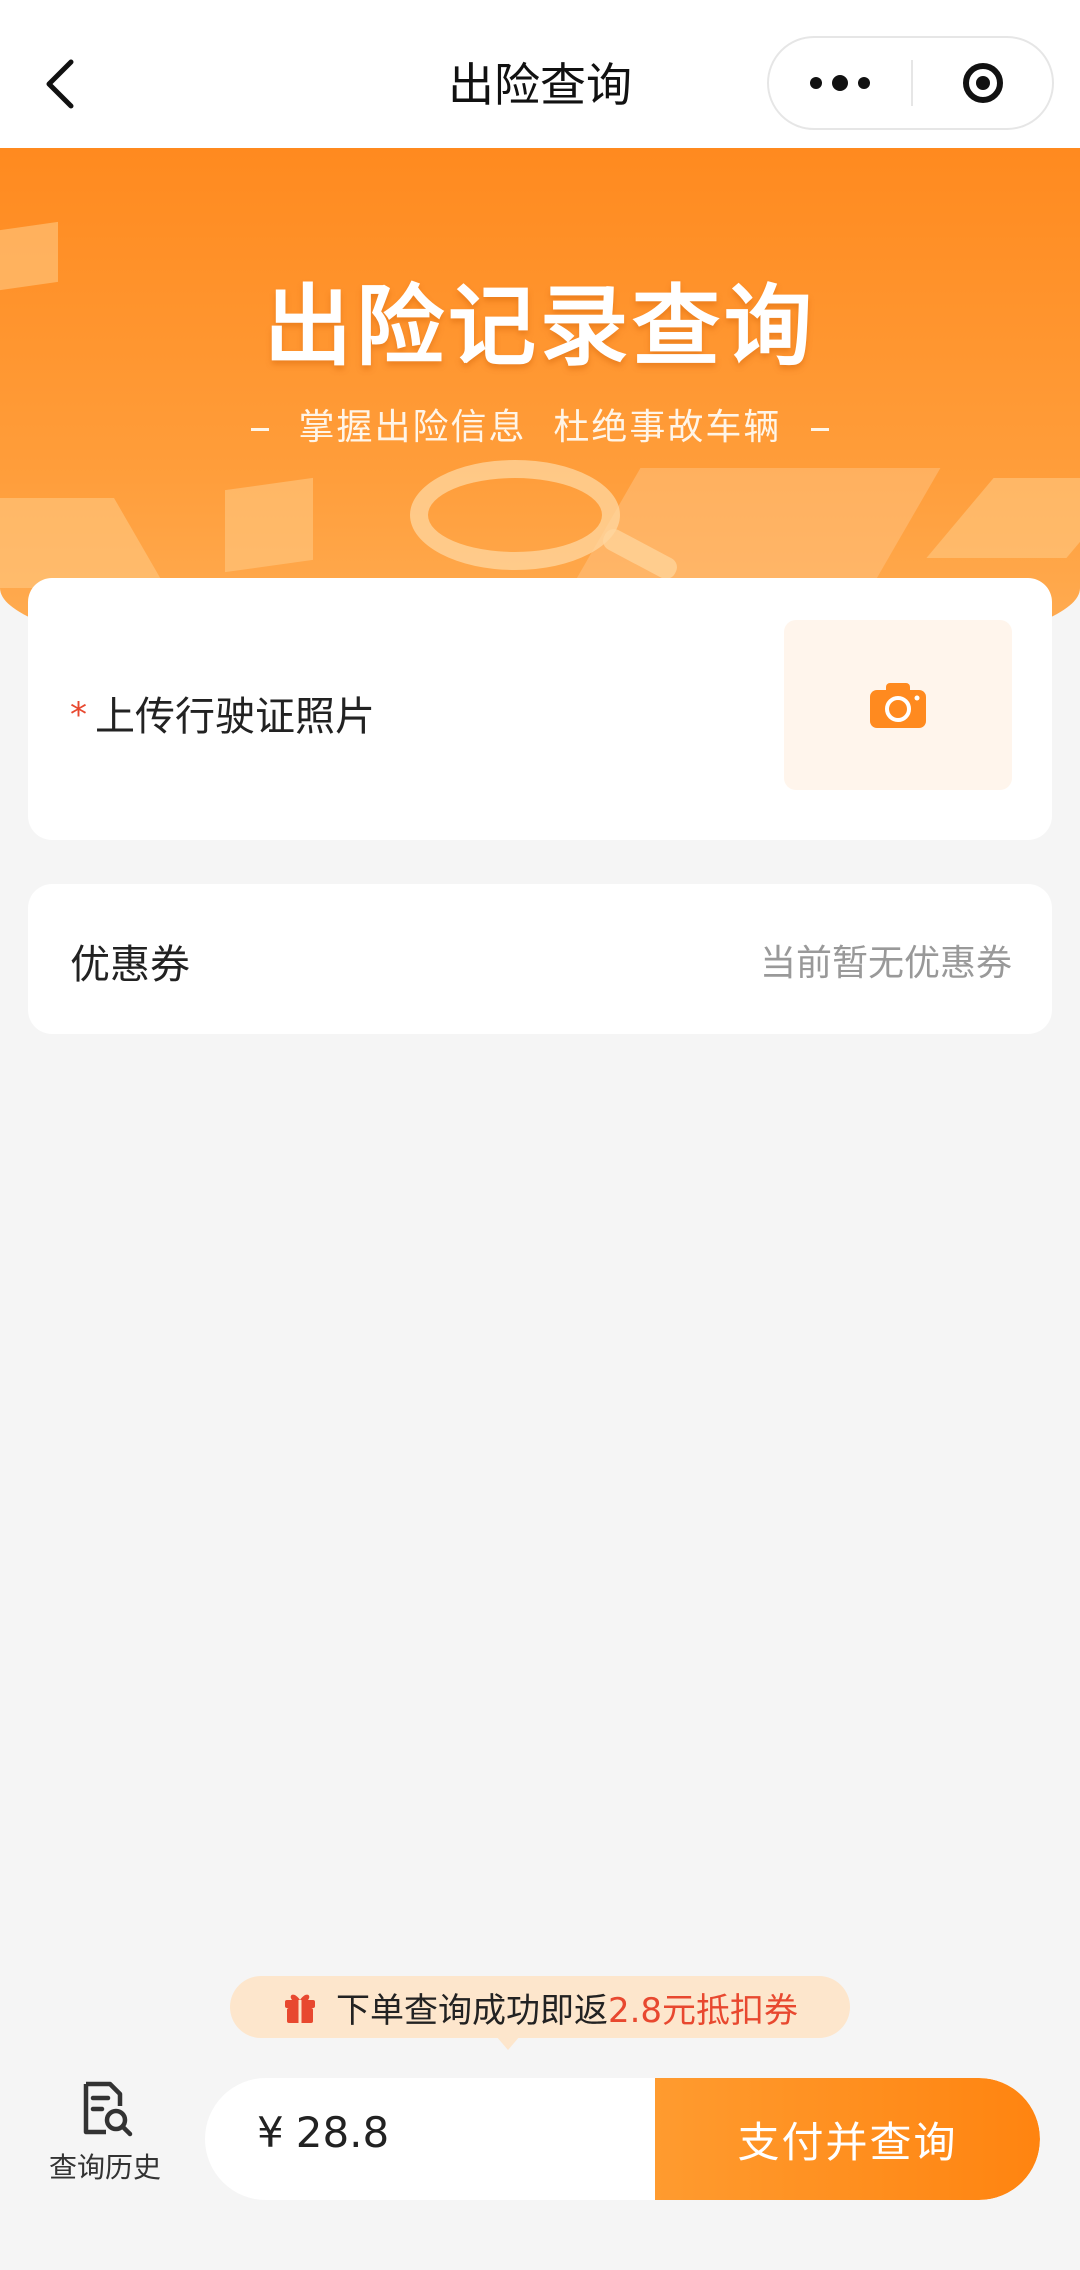  Describe the element at coordinates (703, 2010) in the screenshot. I see `promo-highlight: 2.8元抵扣券` at that location.